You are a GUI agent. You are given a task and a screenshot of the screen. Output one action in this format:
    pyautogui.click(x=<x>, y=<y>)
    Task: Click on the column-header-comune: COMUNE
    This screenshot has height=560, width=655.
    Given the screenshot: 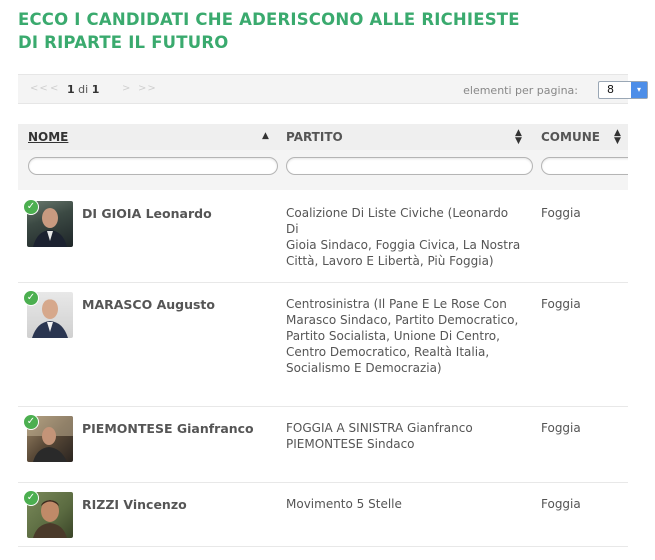 What is the action you would take?
    pyautogui.click(x=570, y=137)
    